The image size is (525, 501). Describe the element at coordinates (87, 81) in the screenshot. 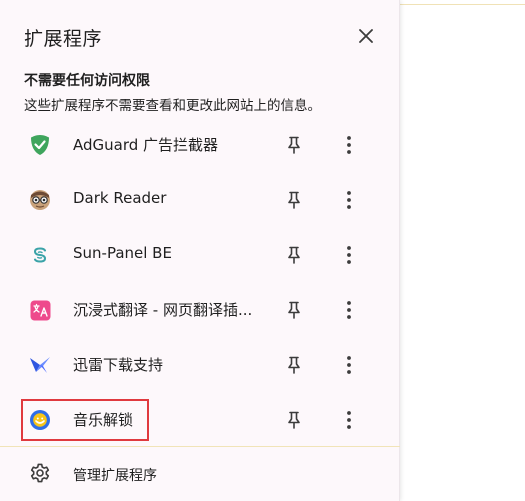

I see `section-heading: 不需要任何访问权限` at that location.